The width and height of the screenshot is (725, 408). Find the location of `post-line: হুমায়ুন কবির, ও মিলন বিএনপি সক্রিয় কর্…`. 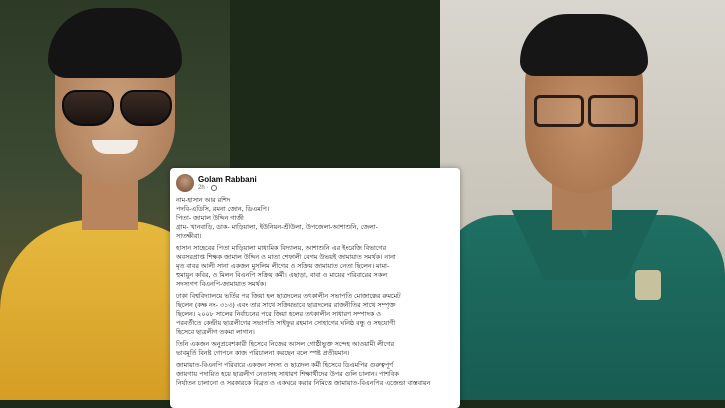

post-line: হুমায়ুন কবির, ও মিলন বিএনপি সক্রিয় কর্… is located at coordinates (281, 275).